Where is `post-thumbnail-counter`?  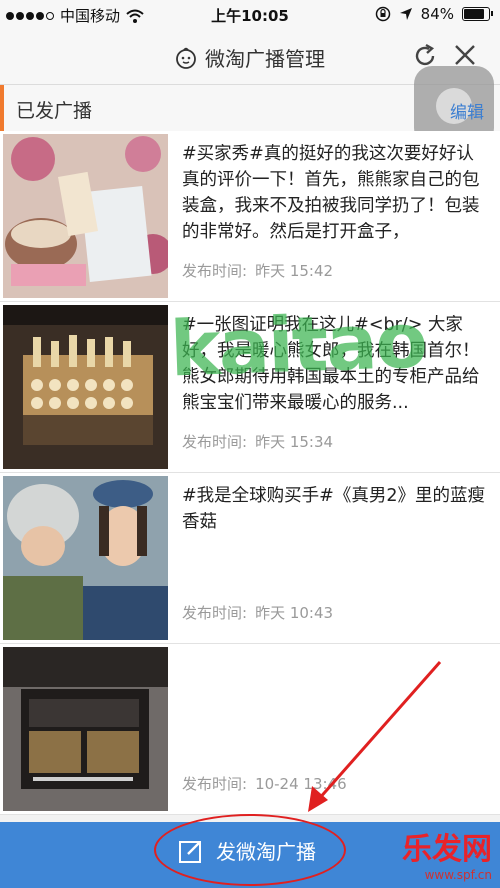 post-thumbnail-counter is located at coordinates (85, 387).